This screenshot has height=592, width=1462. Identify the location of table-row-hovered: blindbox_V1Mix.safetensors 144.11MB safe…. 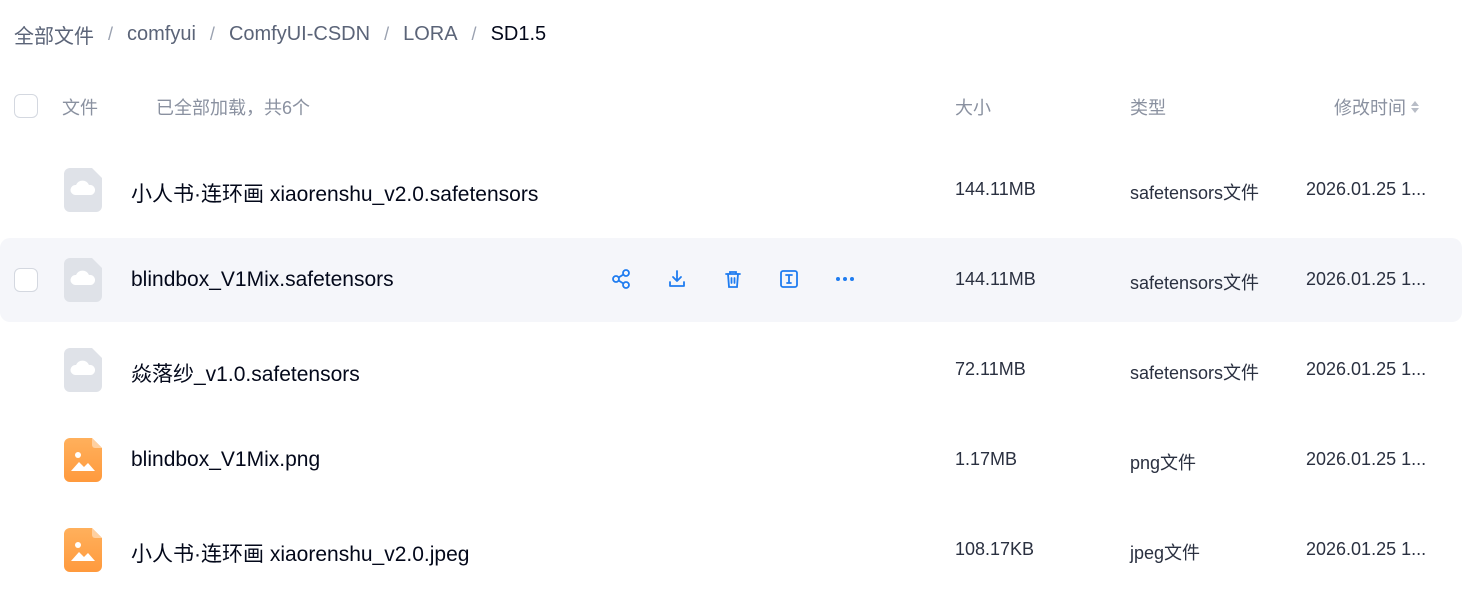
(731, 280).